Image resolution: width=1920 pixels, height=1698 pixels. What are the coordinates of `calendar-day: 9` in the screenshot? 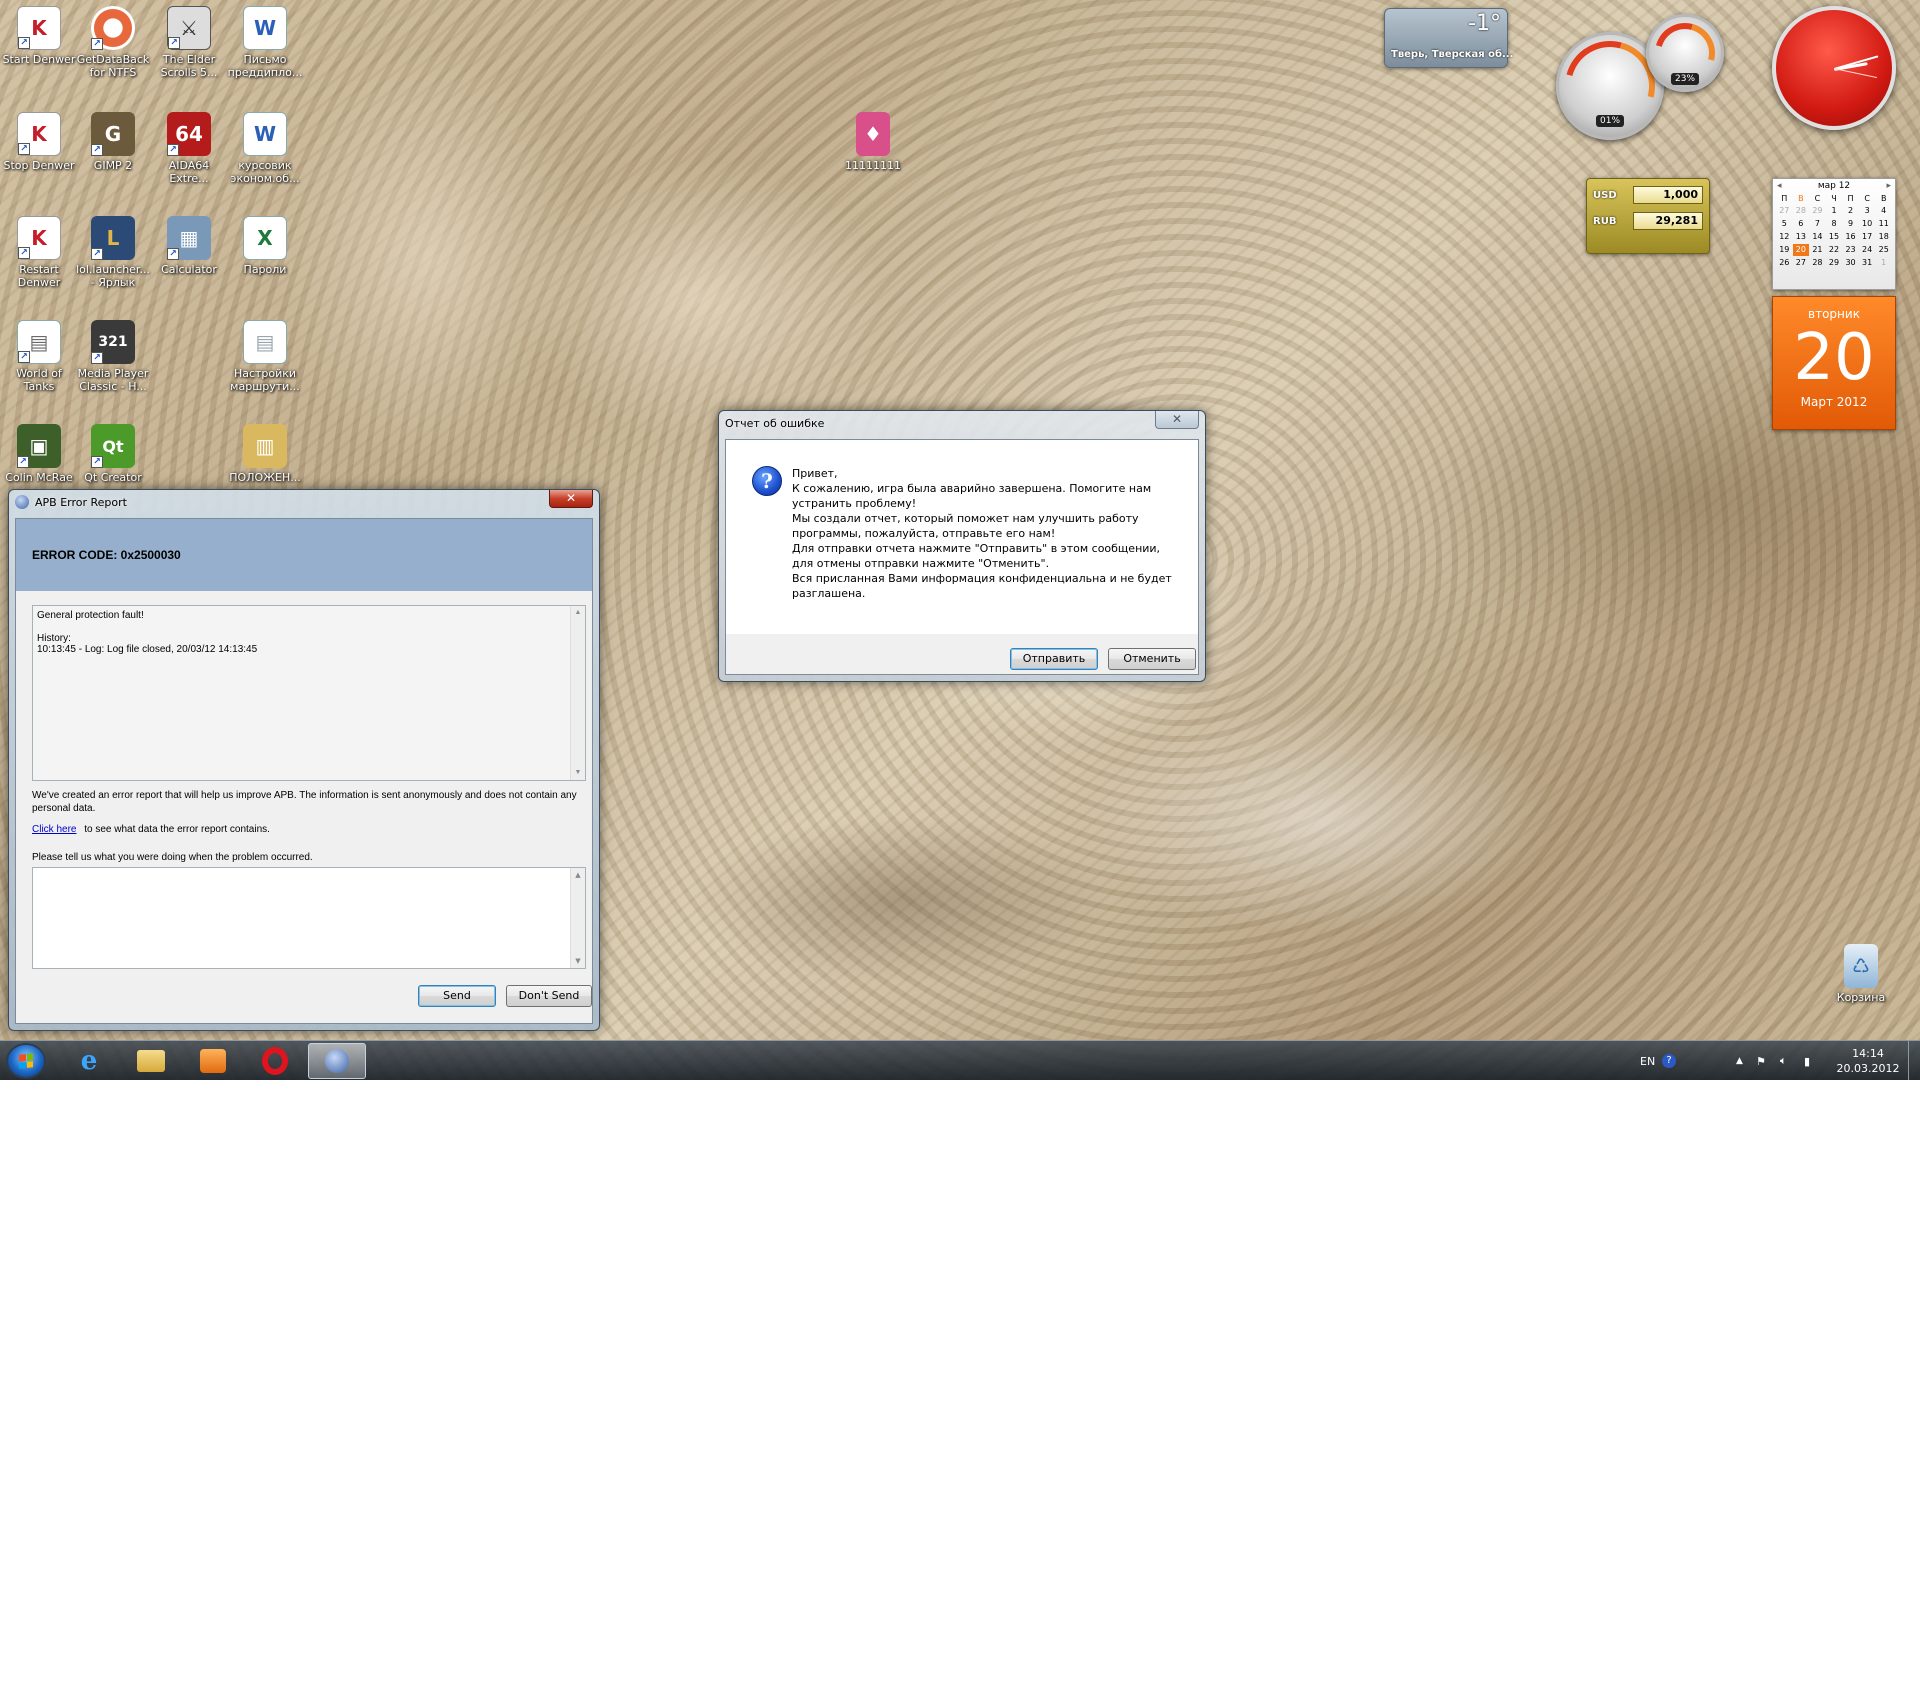 It's located at (1850, 224).